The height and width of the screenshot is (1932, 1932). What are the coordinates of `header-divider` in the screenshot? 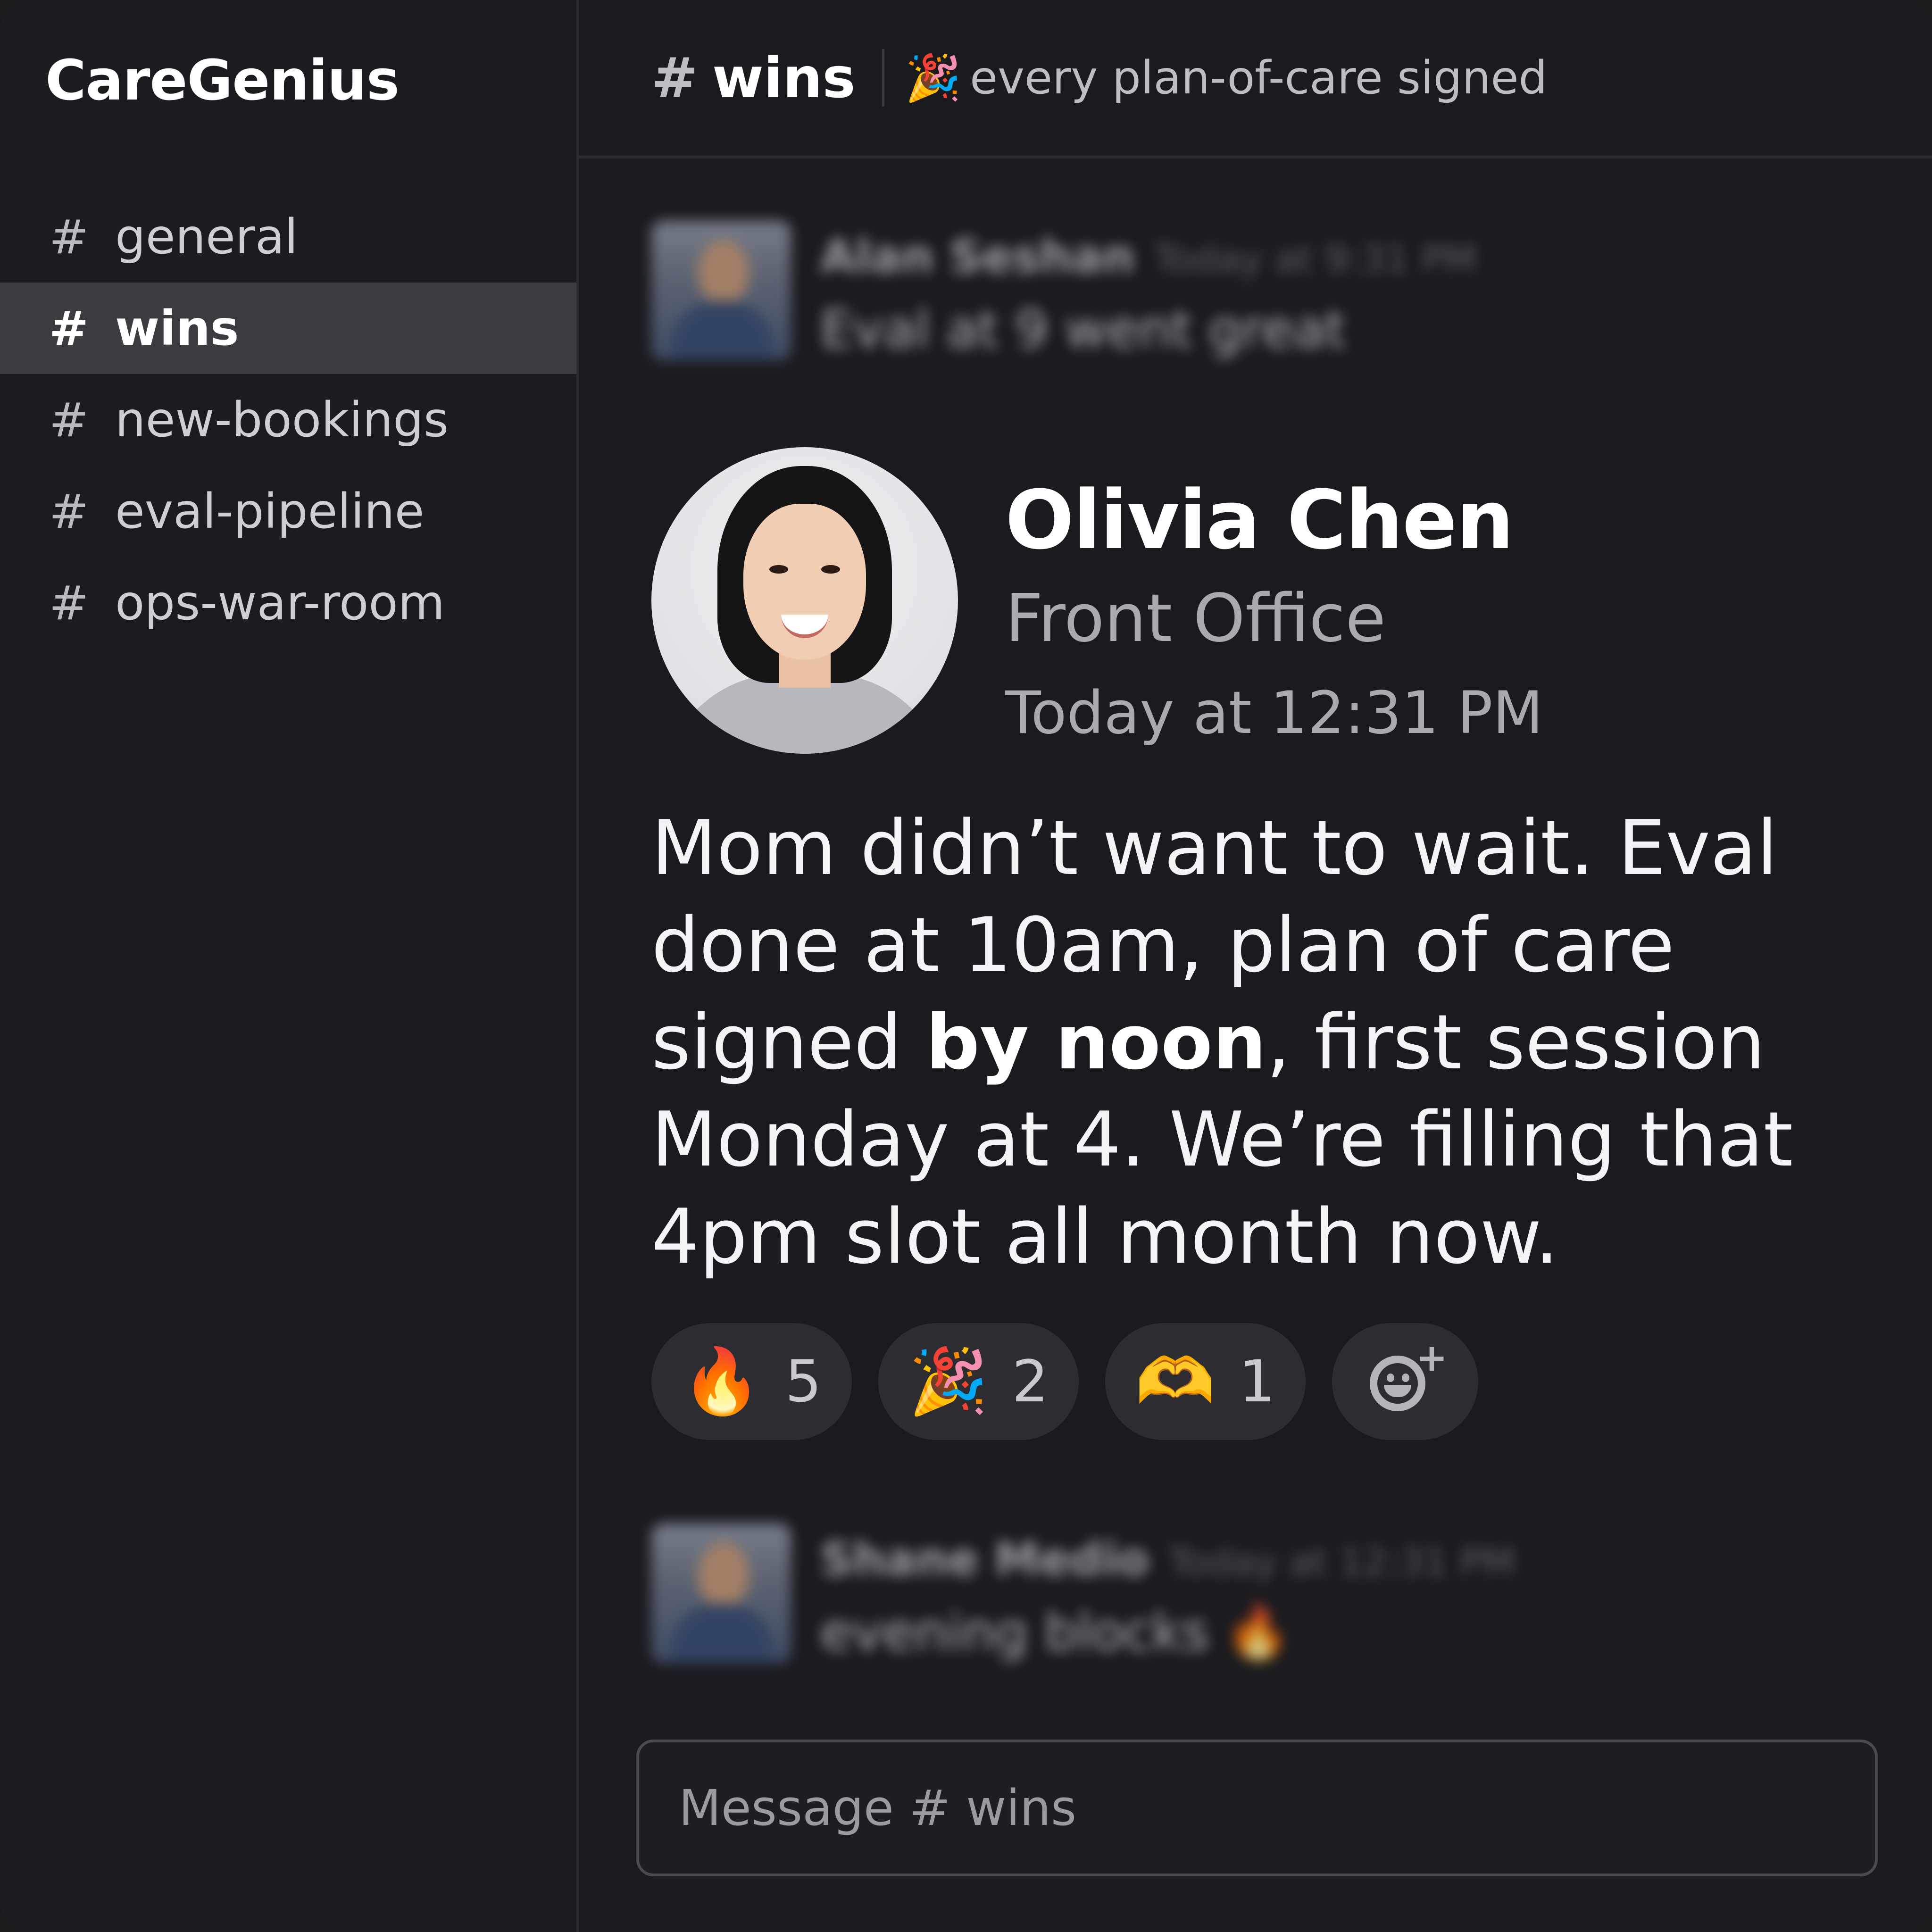 It's located at (883, 78).